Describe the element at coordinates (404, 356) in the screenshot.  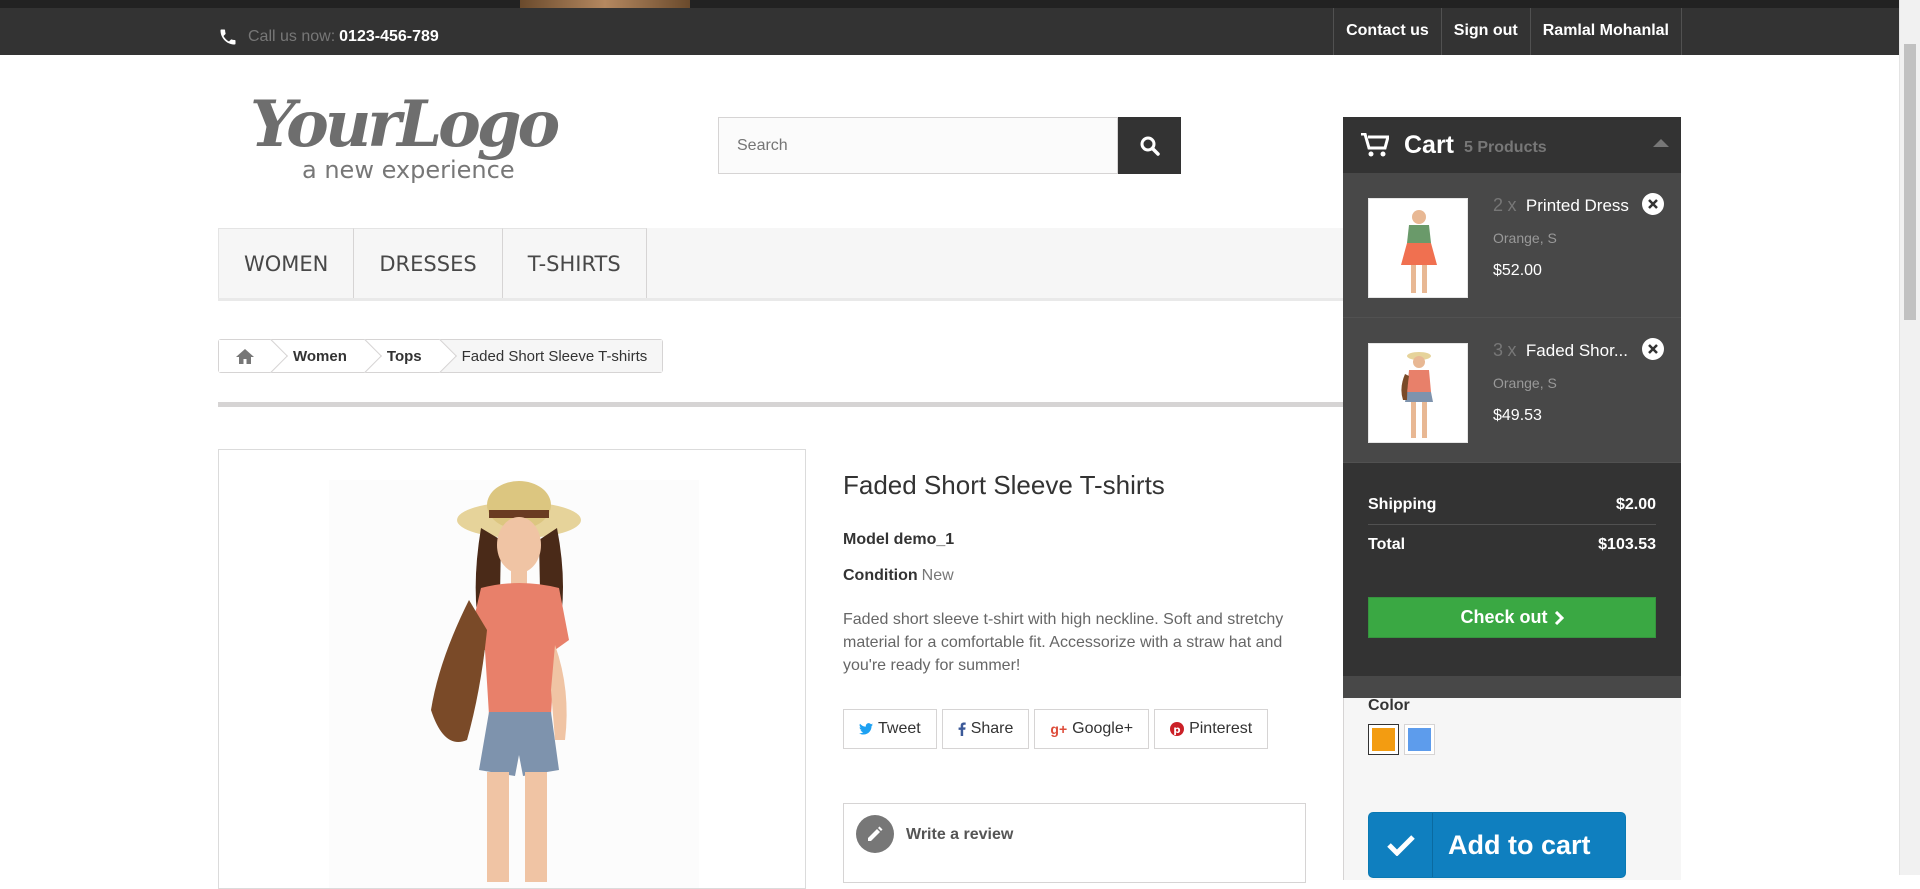
I see `breadcrumb-tops-label: Tops` at that location.